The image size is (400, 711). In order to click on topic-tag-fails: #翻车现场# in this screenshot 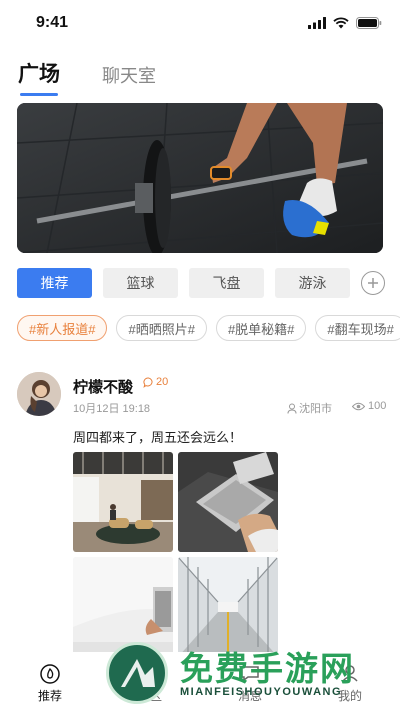, I will do `click(357, 328)`.